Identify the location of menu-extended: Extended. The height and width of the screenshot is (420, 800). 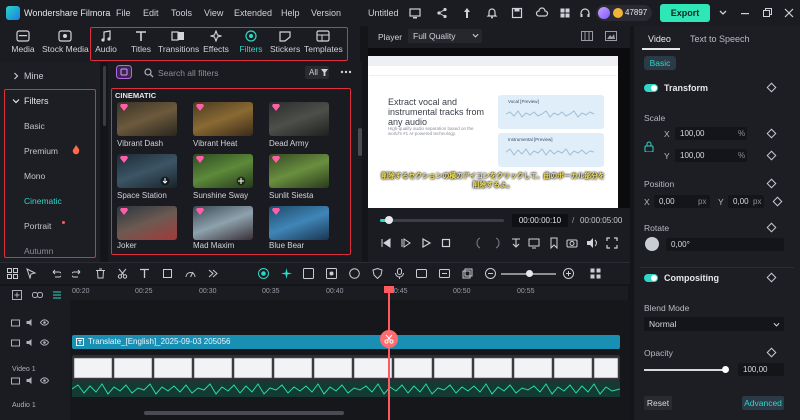
(253, 13).